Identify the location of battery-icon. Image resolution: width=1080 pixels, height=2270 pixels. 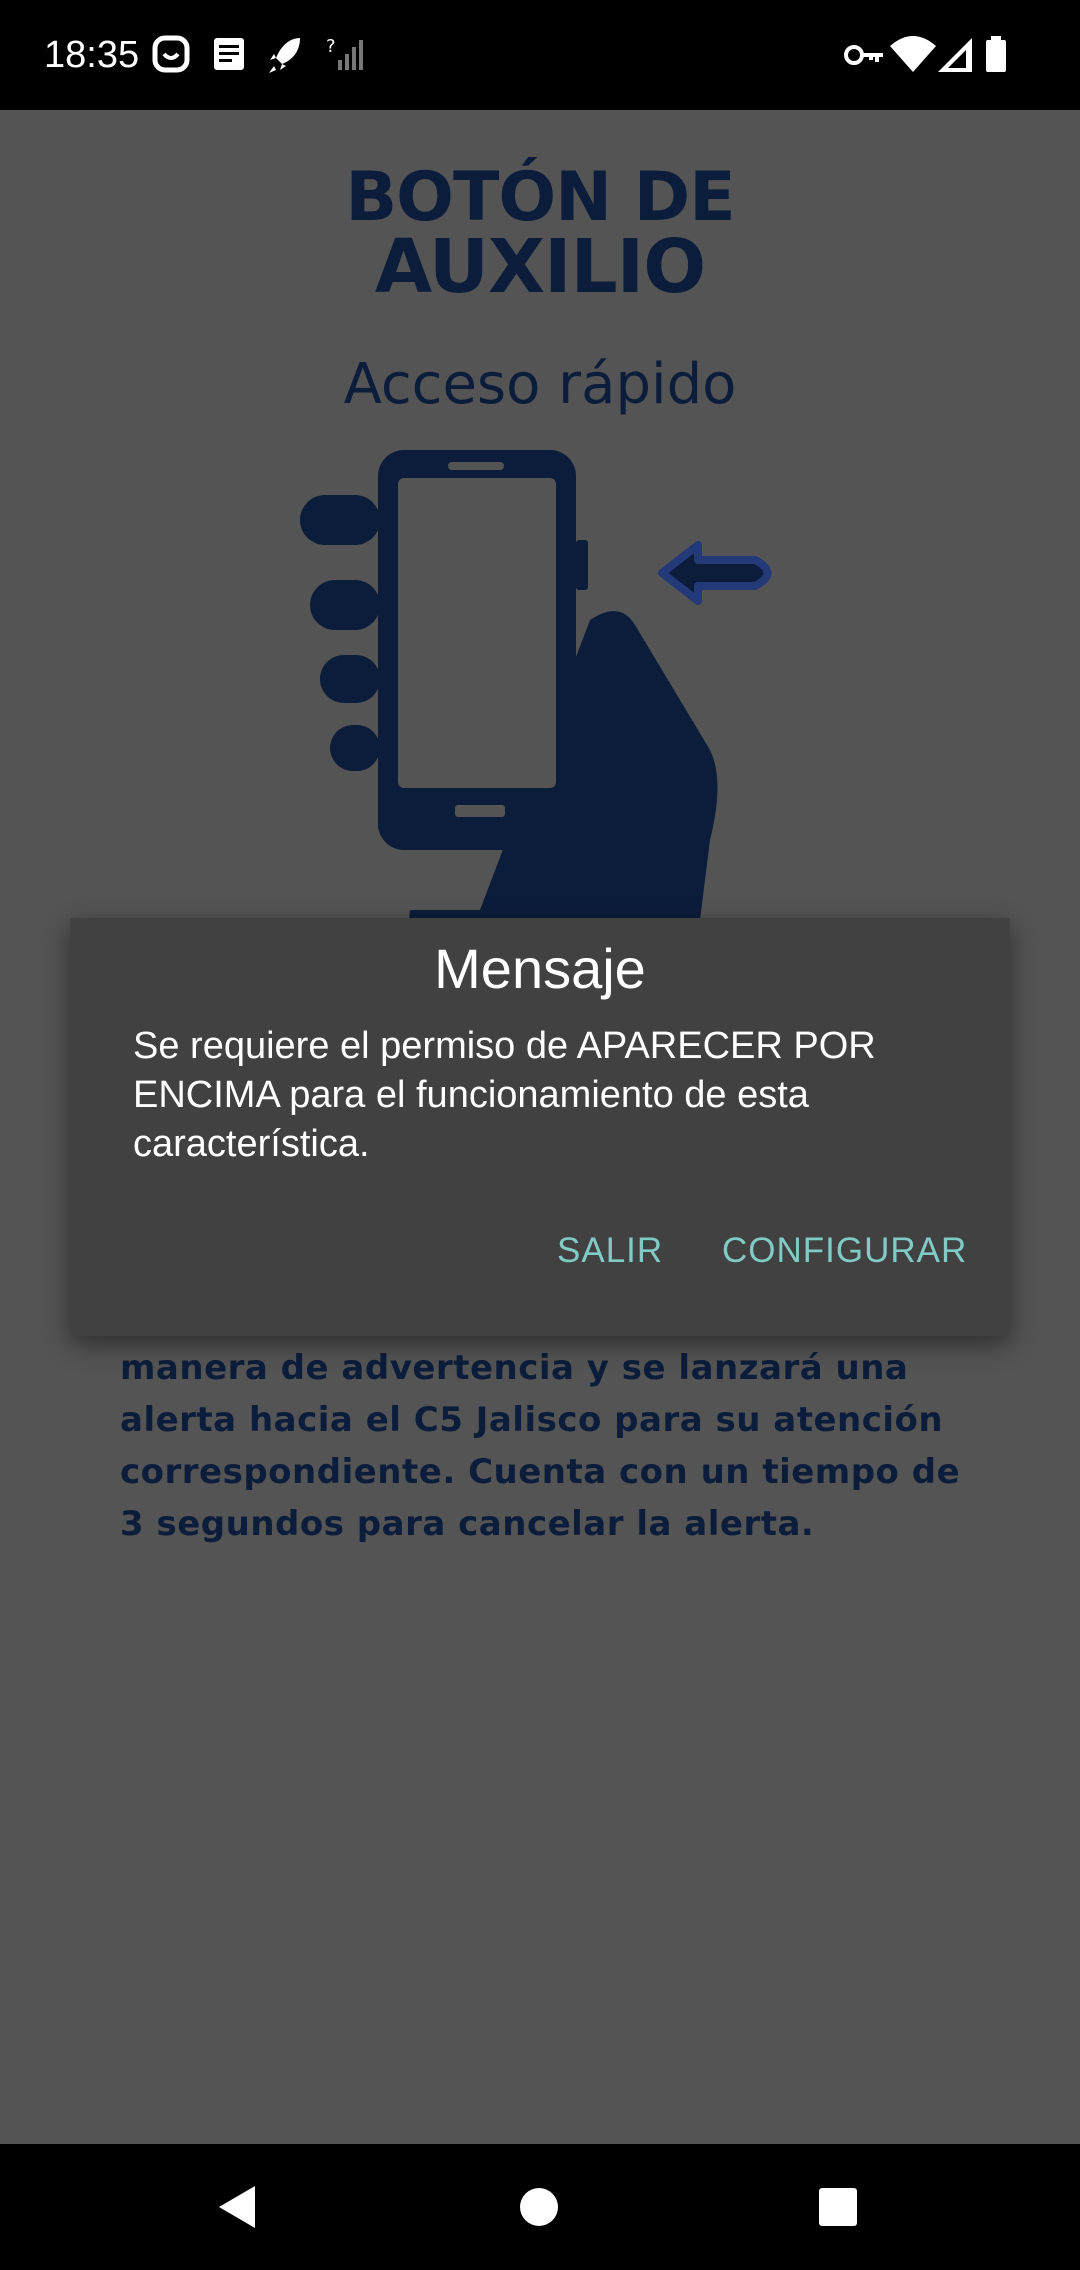
(996, 55).